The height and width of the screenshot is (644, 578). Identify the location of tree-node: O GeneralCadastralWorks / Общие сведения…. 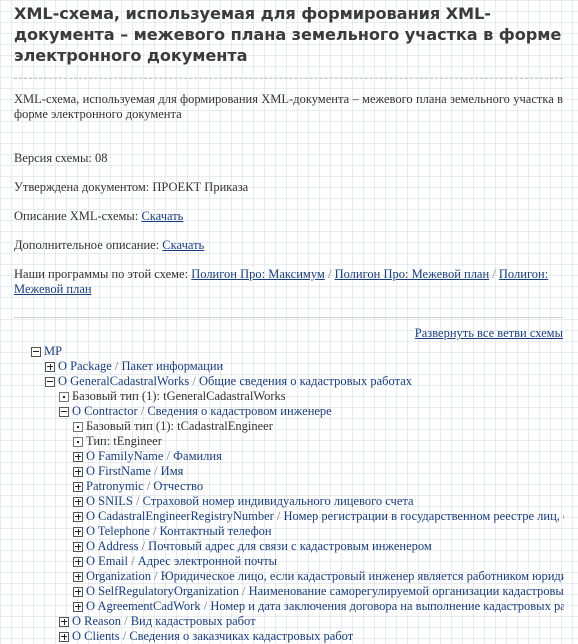
(282, 381).